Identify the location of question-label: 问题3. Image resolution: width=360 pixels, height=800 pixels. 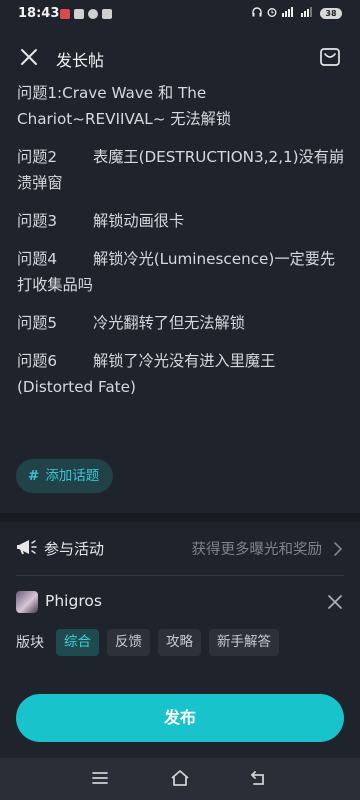
(37, 221).